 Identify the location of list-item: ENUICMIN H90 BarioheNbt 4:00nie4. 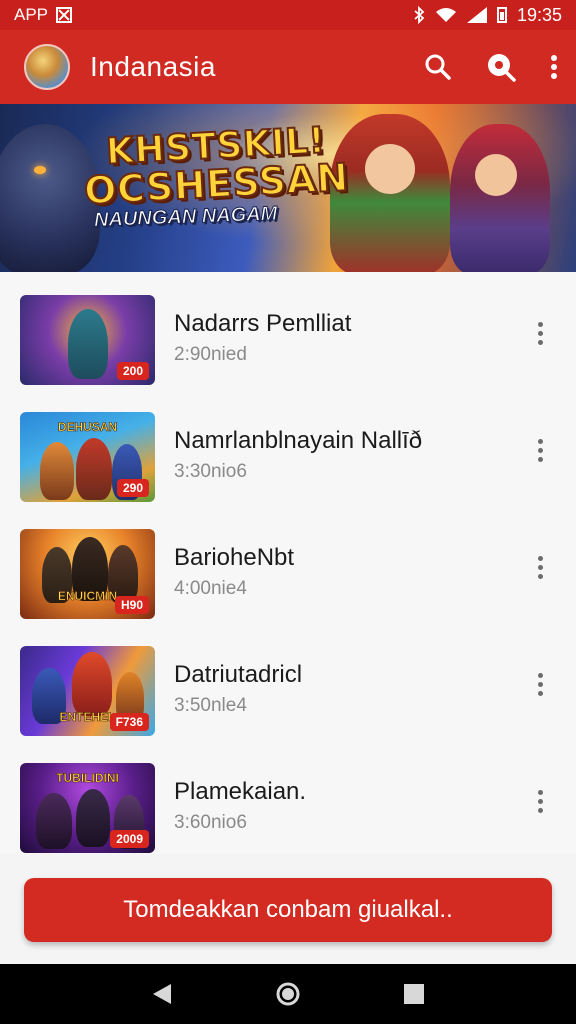
(288, 564).